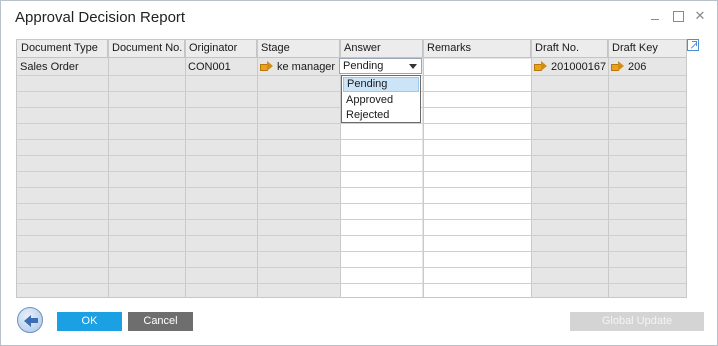 The height and width of the screenshot is (346, 718). Describe the element at coordinates (678, 16) in the screenshot. I see `maximize-icon` at that location.